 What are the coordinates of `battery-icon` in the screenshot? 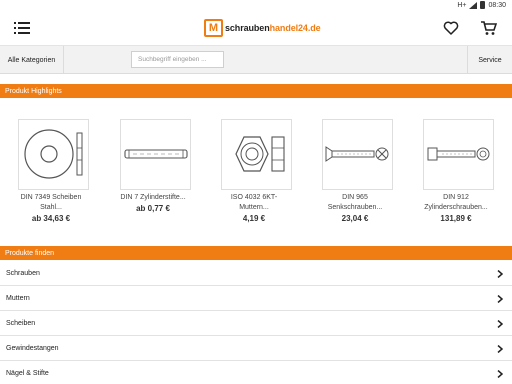 It's located at (483, 5).